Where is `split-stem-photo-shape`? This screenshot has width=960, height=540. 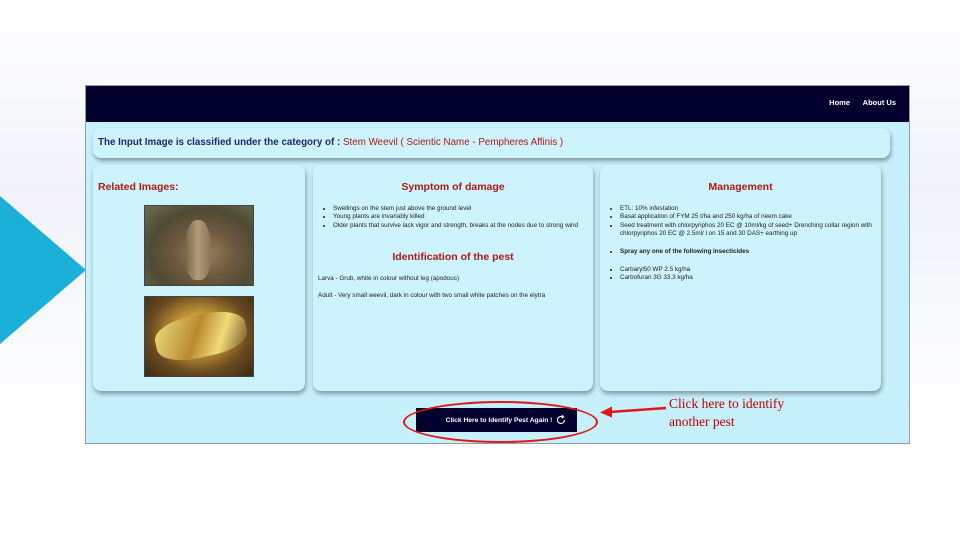
split-stem-photo-shape is located at coordinates (201, 336).